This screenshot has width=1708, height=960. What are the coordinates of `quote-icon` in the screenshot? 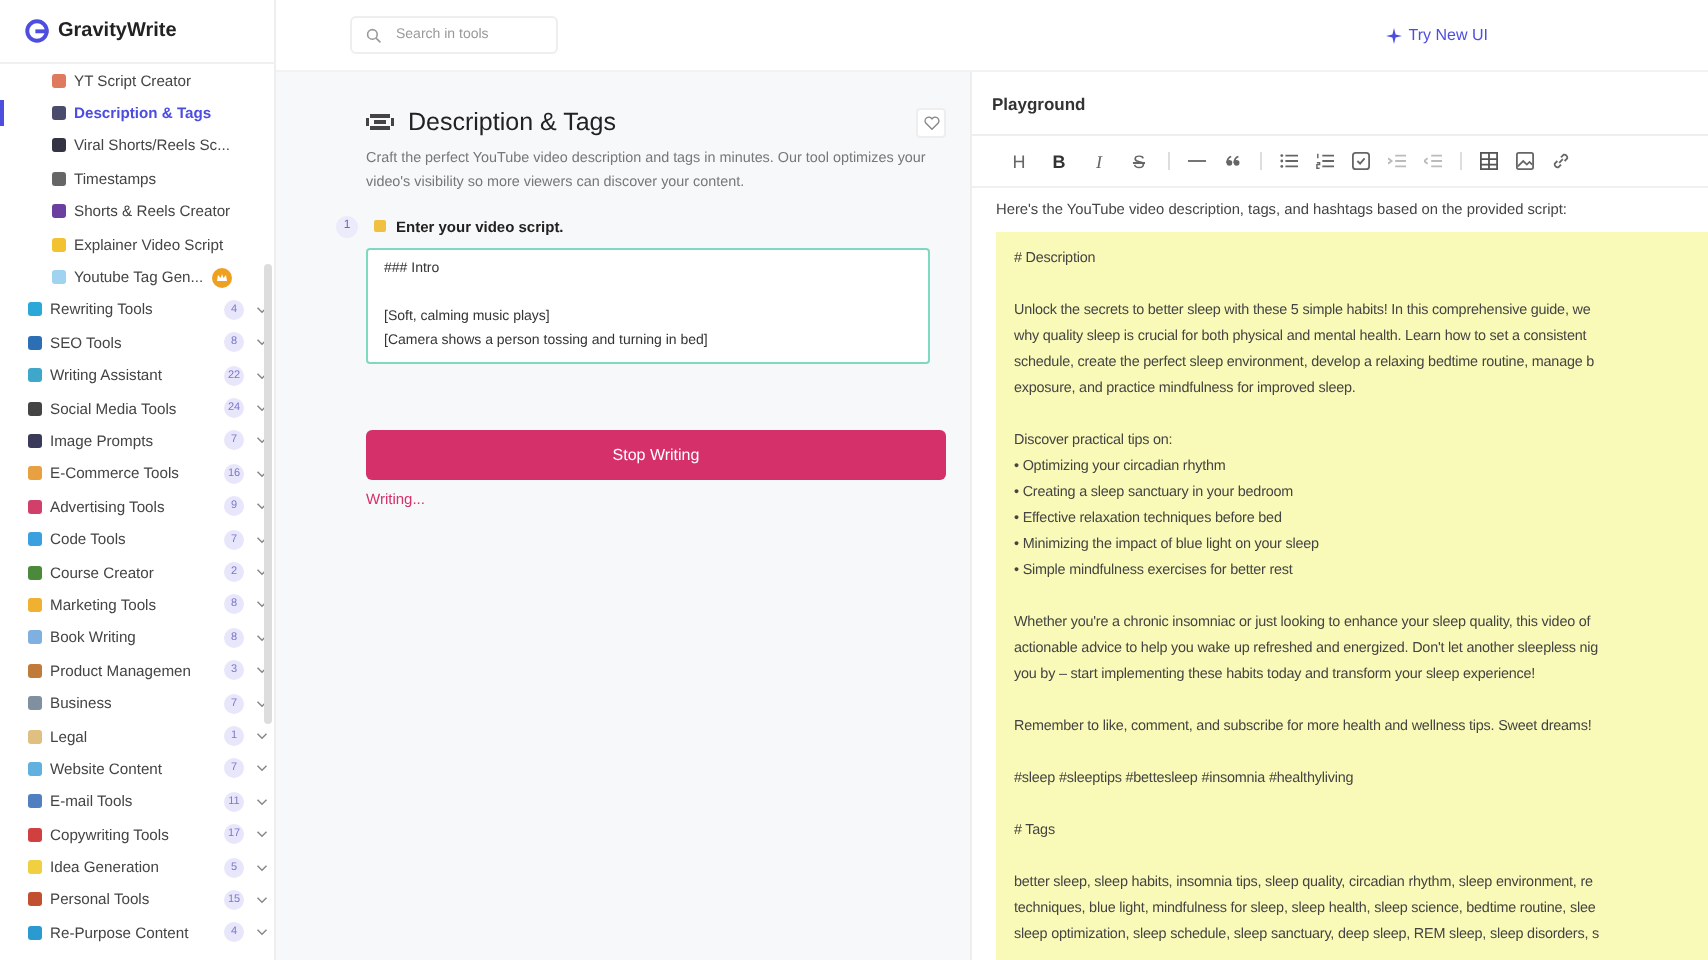 It's located at (1233, 161).